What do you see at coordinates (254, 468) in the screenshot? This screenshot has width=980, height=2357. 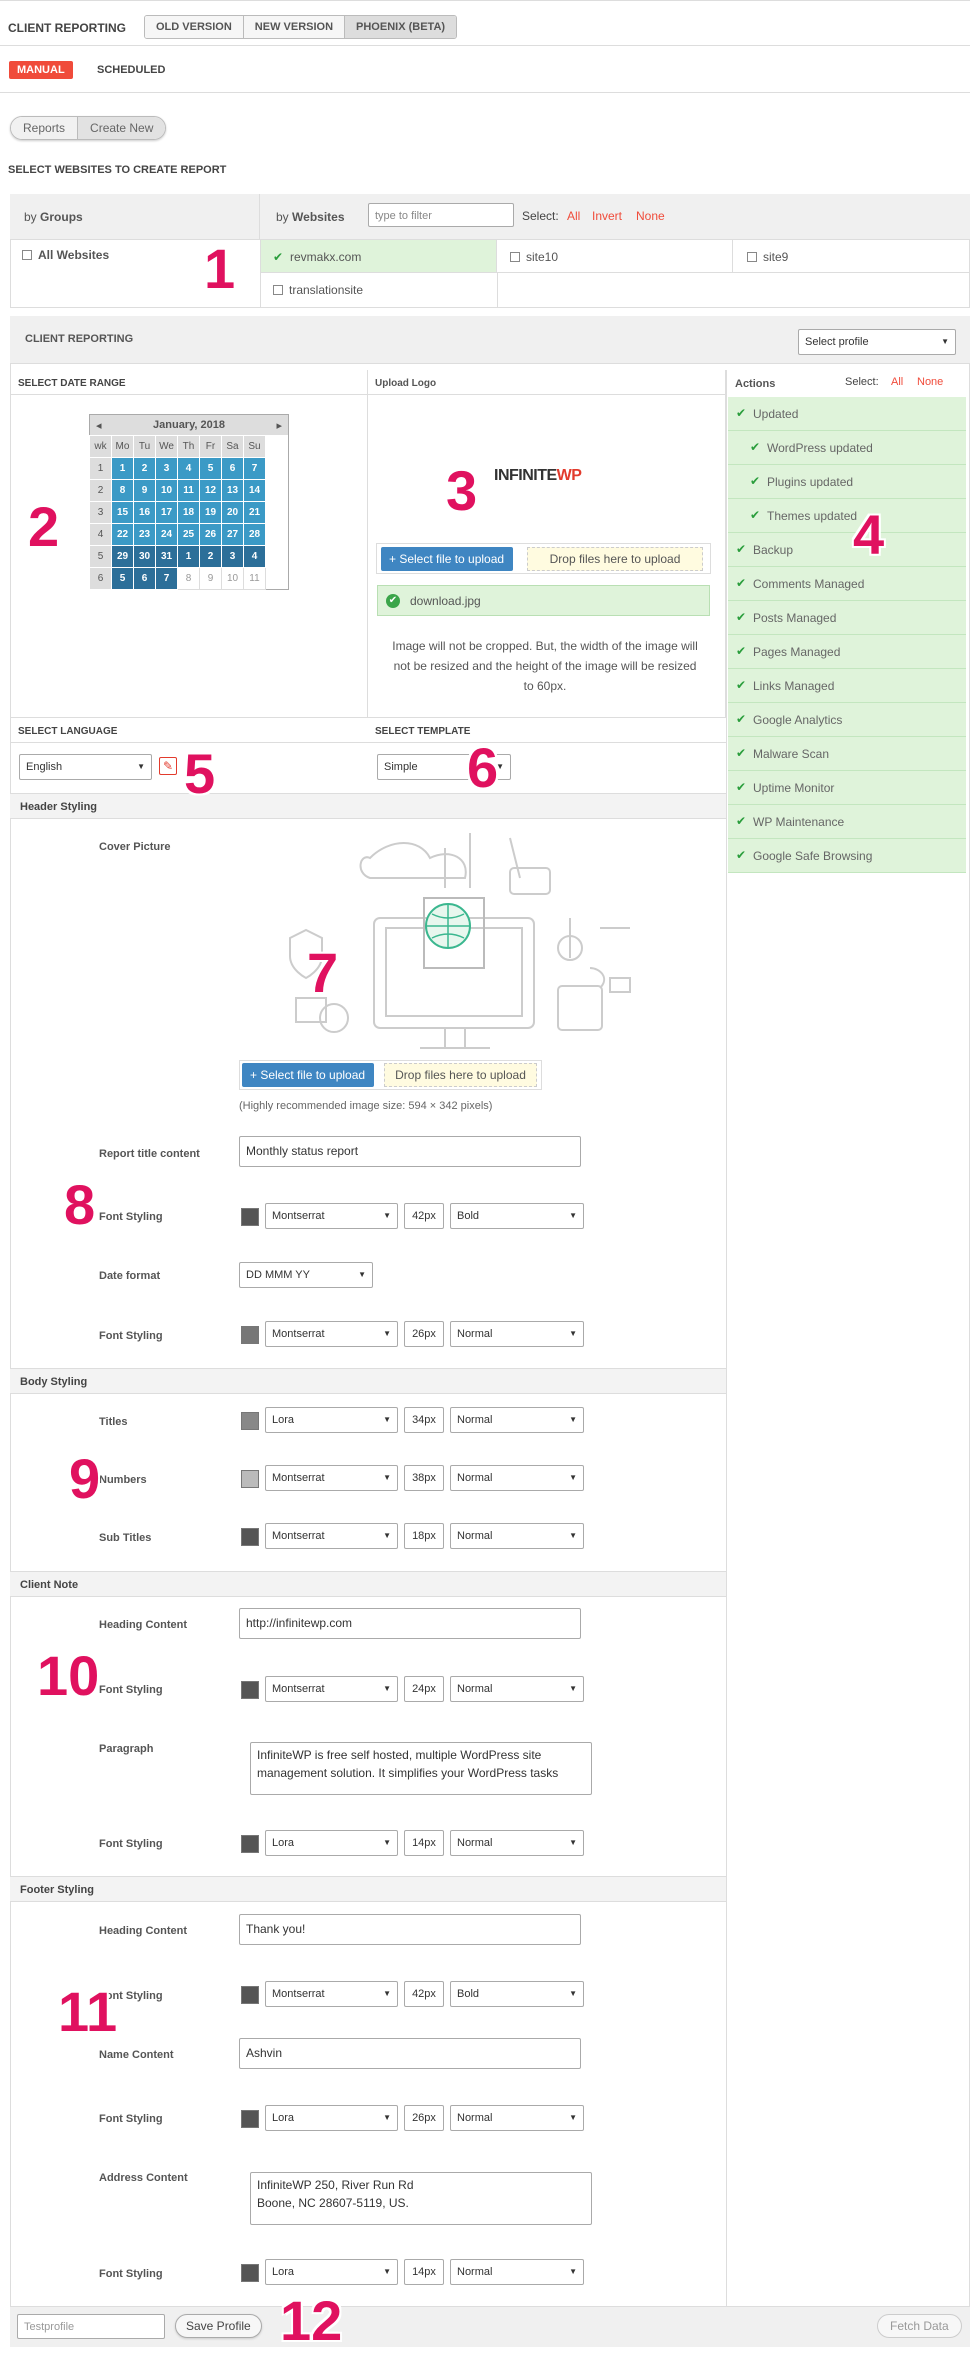 I see `calendar-day: 7` at bounding box center [254, 468].